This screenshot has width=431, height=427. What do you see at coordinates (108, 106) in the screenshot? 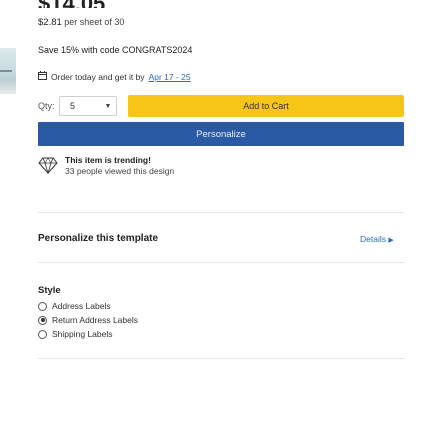
I see `chevron-down-icon: ▼` at bounding box center [108, 106].